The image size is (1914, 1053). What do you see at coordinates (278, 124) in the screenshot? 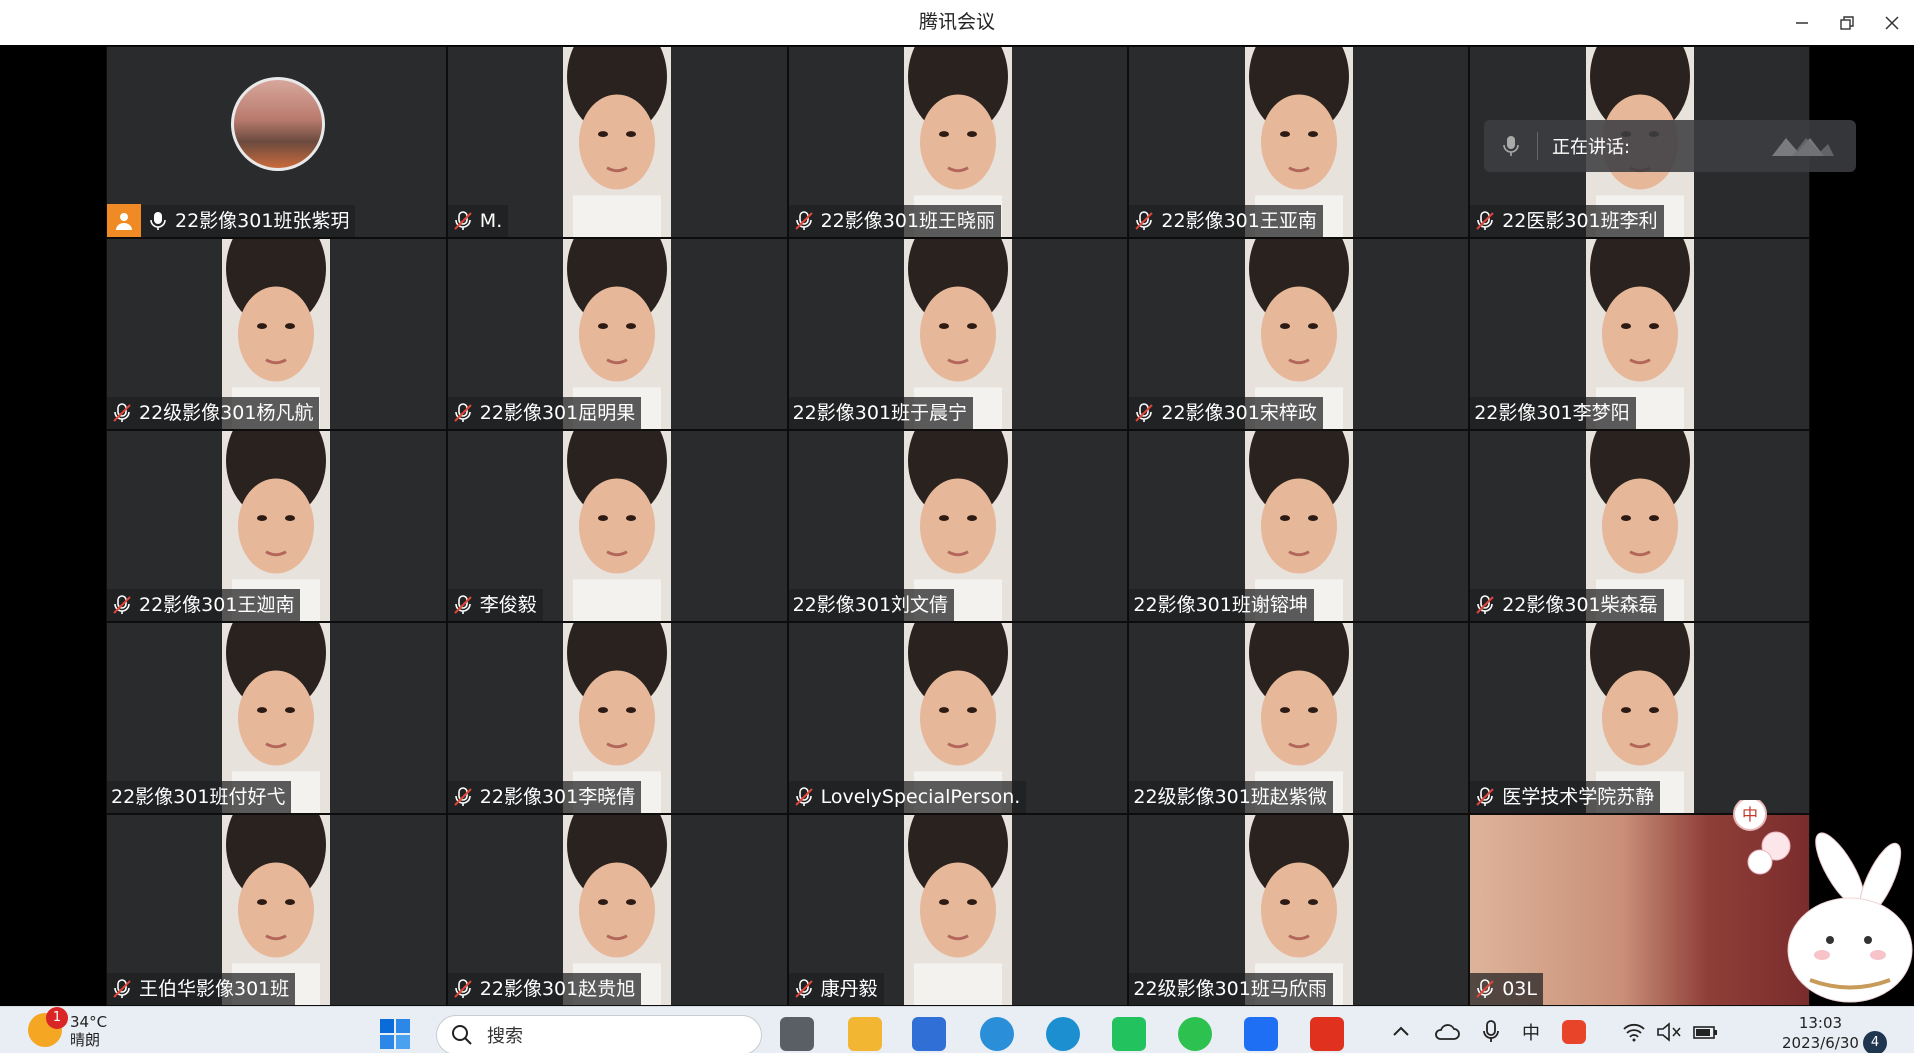
I see `avatar` at bounding box center [278, 124].